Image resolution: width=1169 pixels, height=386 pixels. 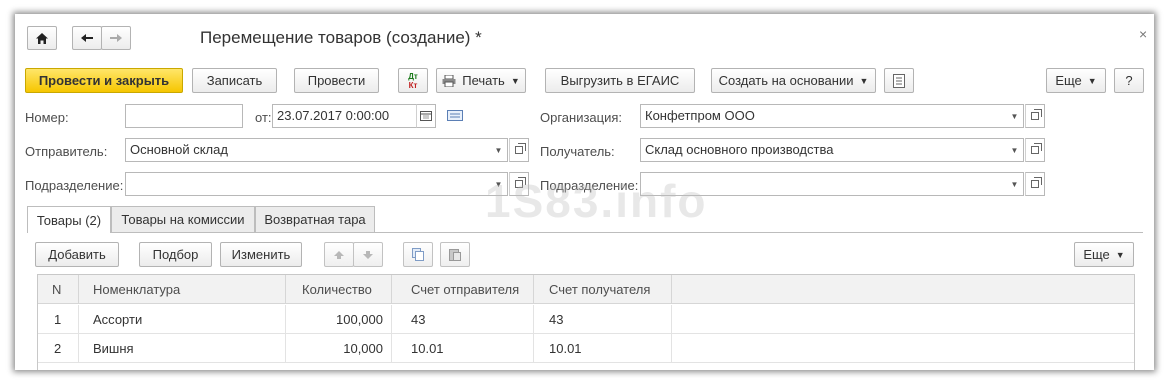 I want to click on home-icon, so click(x=42, y=38).